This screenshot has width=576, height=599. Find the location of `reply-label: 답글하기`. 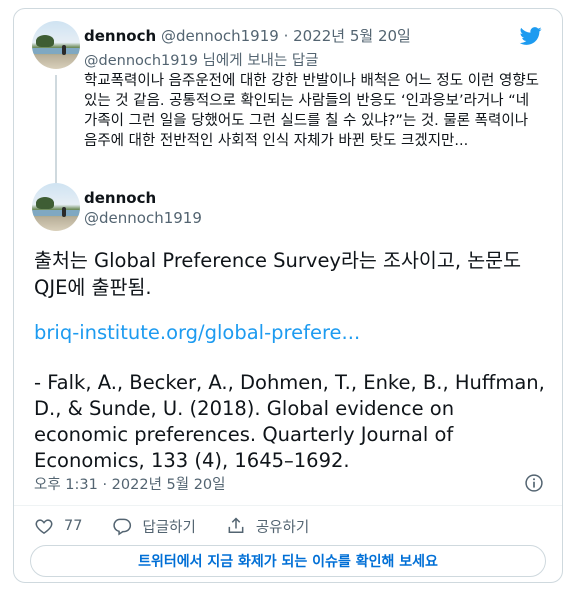

reply-label: 답글하기 is located at coordinates (169, 527).